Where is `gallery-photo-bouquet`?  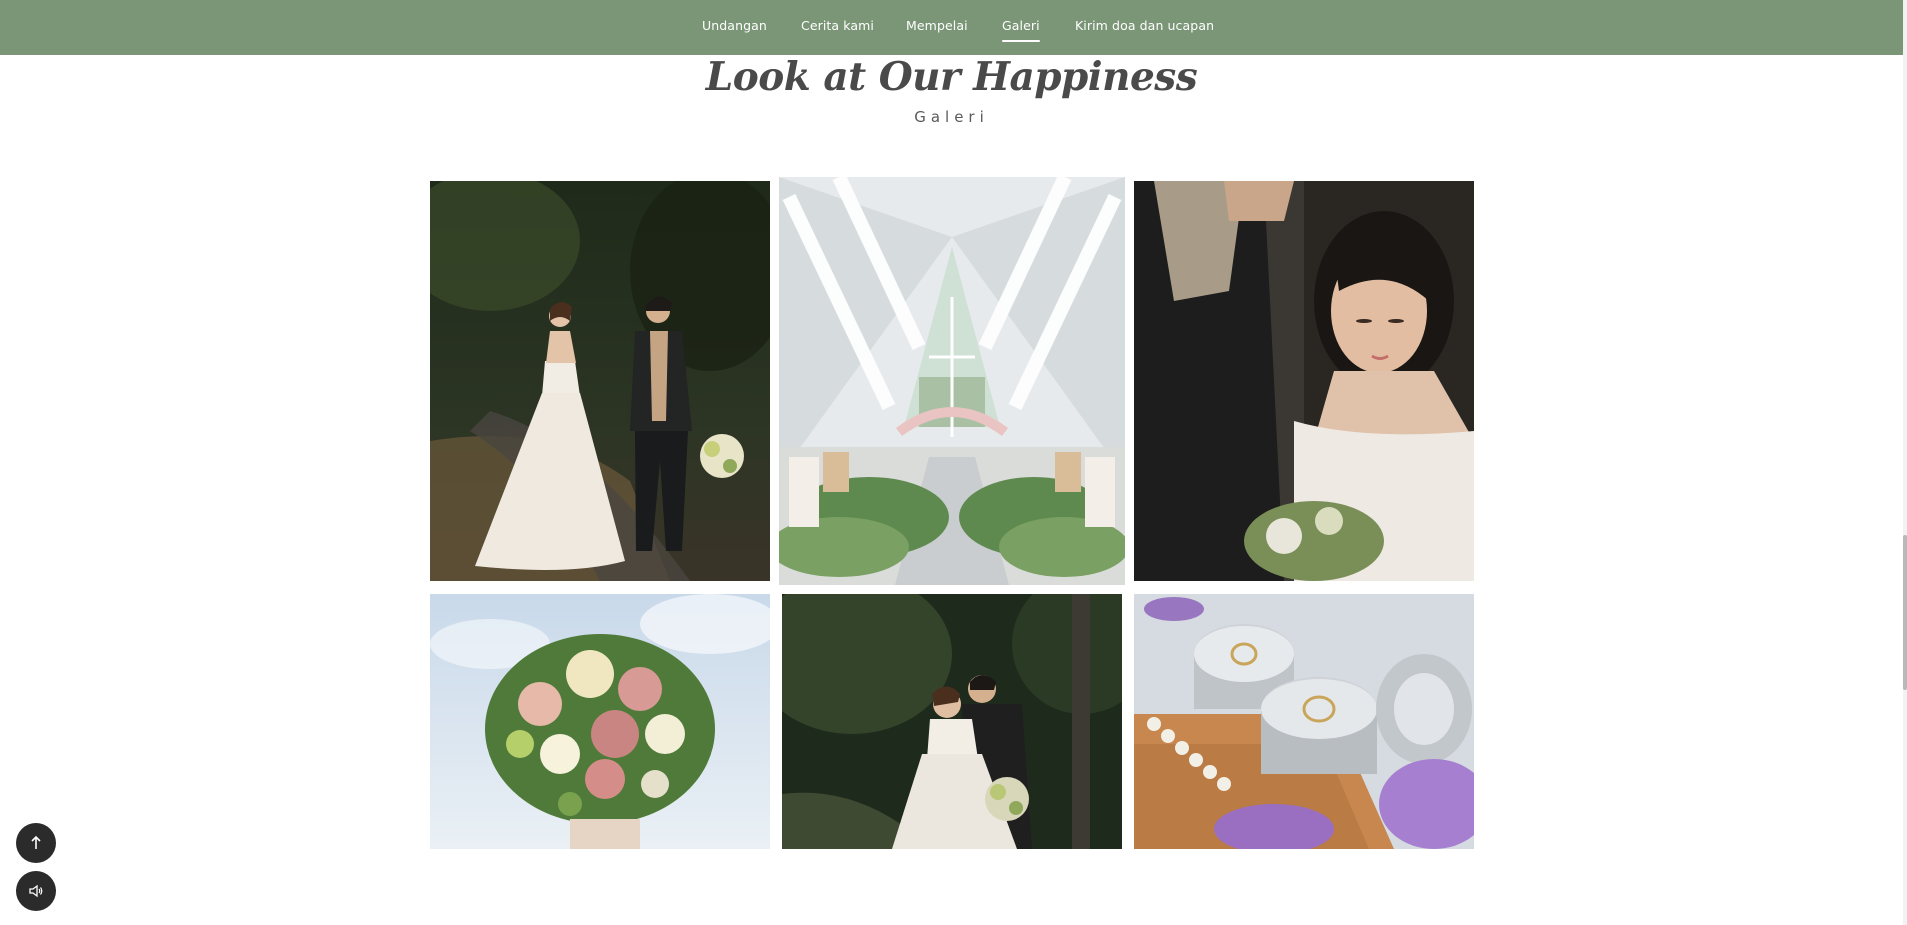
gallery-photo-bouquet is located at coordinates (600, 721).